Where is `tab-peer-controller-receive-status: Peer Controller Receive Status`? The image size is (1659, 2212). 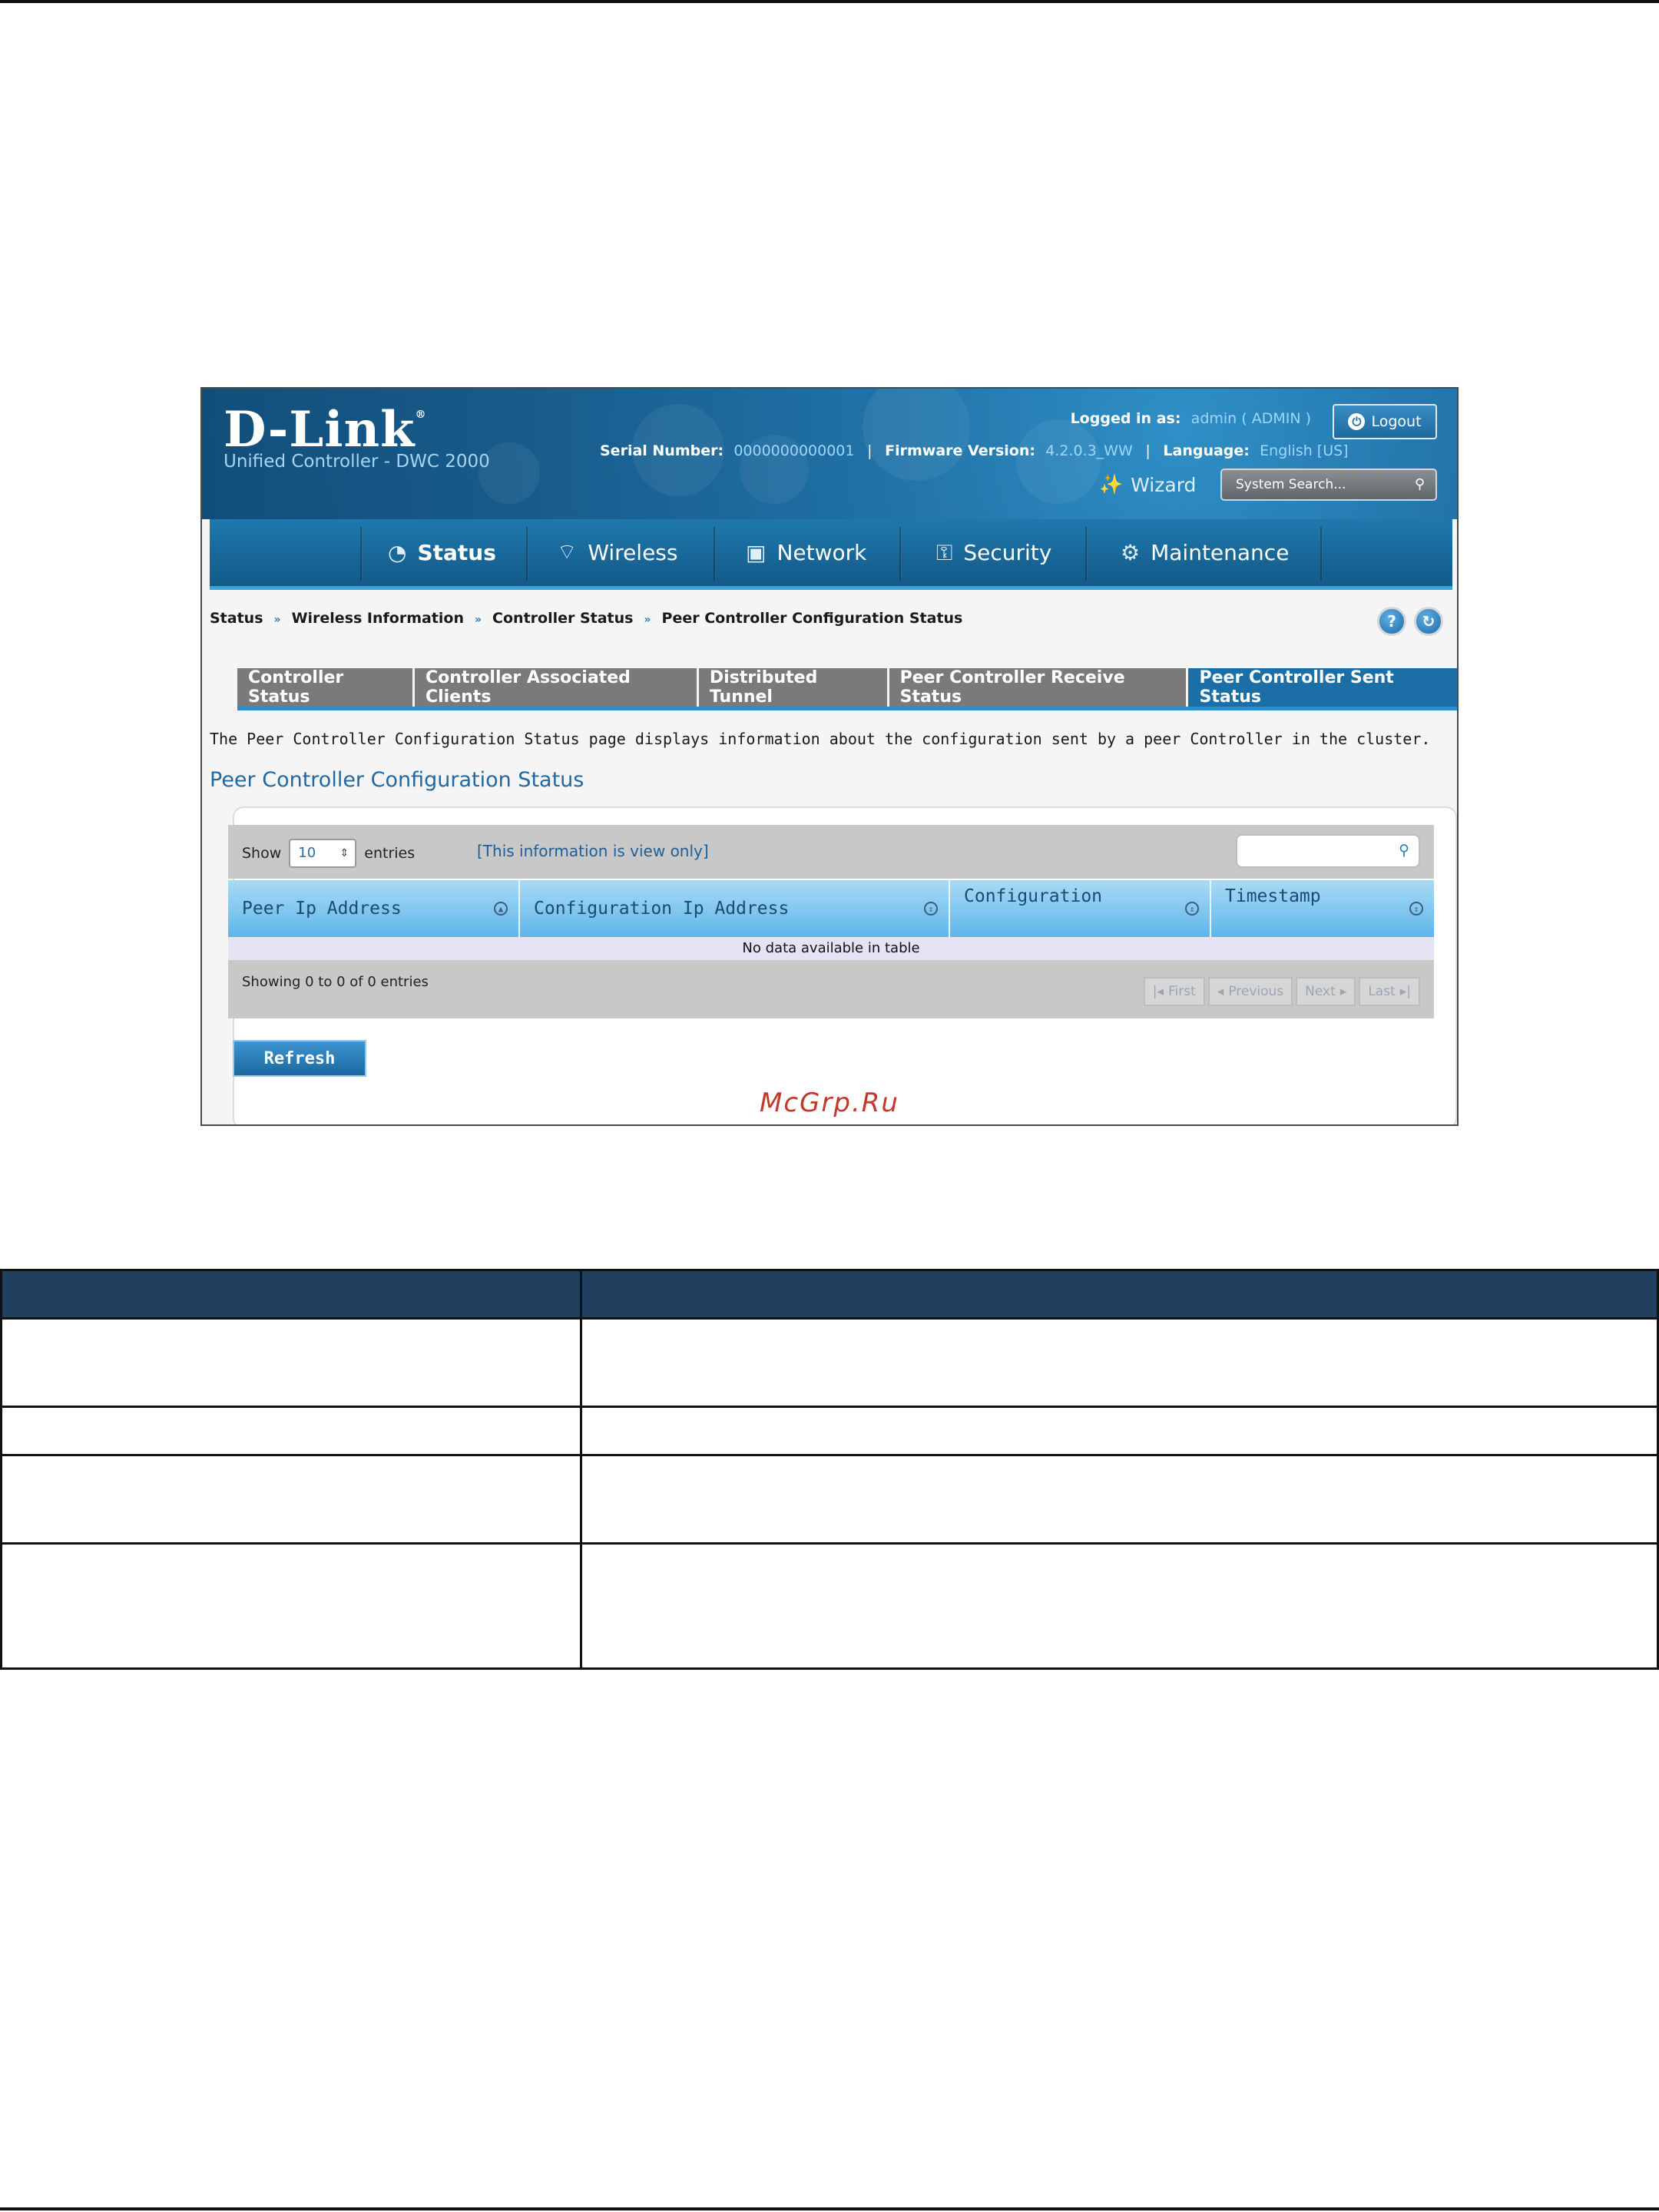 tab-peer-controller-receive-status: Peer Controller Receive Status is located at coordinates (1038, 687).